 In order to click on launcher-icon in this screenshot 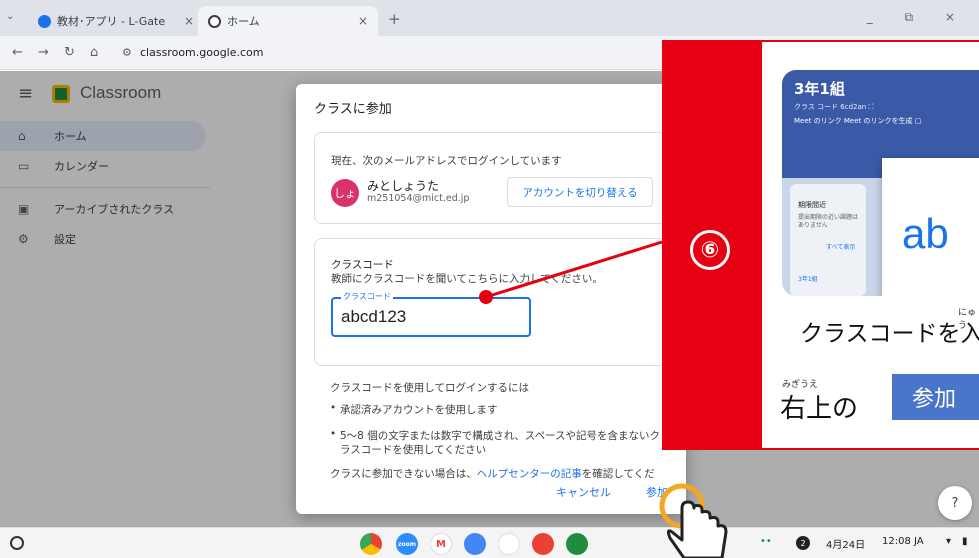, I will do `click(17, 543)`.